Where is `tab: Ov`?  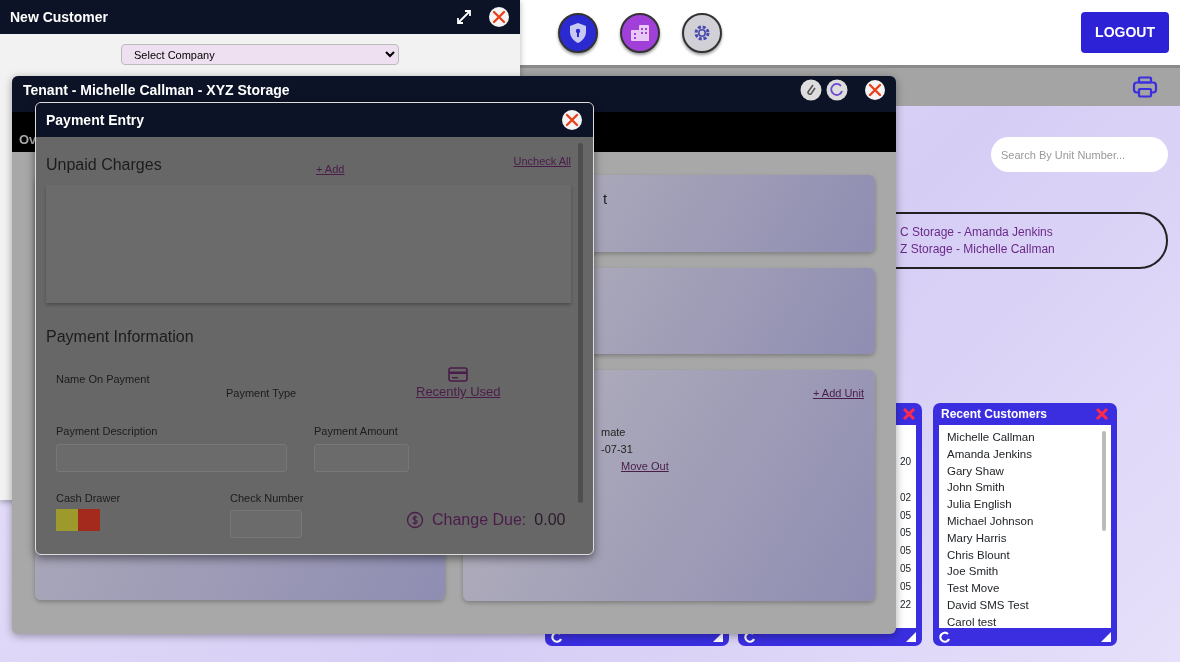
tab: Ov is located at coordinates (28, 139).